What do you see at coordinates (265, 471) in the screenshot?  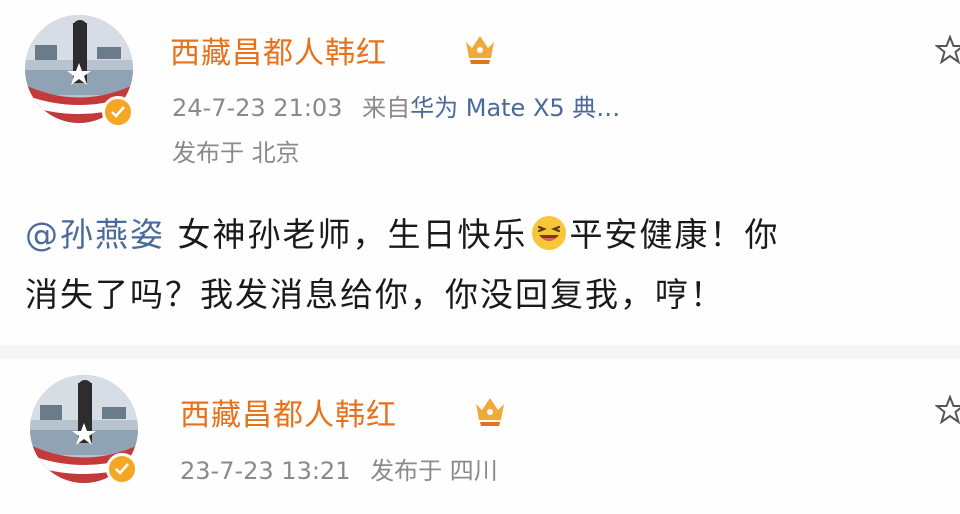 I see `timestamp: 23-7-23 13:21` at bounding box center [265, 471].